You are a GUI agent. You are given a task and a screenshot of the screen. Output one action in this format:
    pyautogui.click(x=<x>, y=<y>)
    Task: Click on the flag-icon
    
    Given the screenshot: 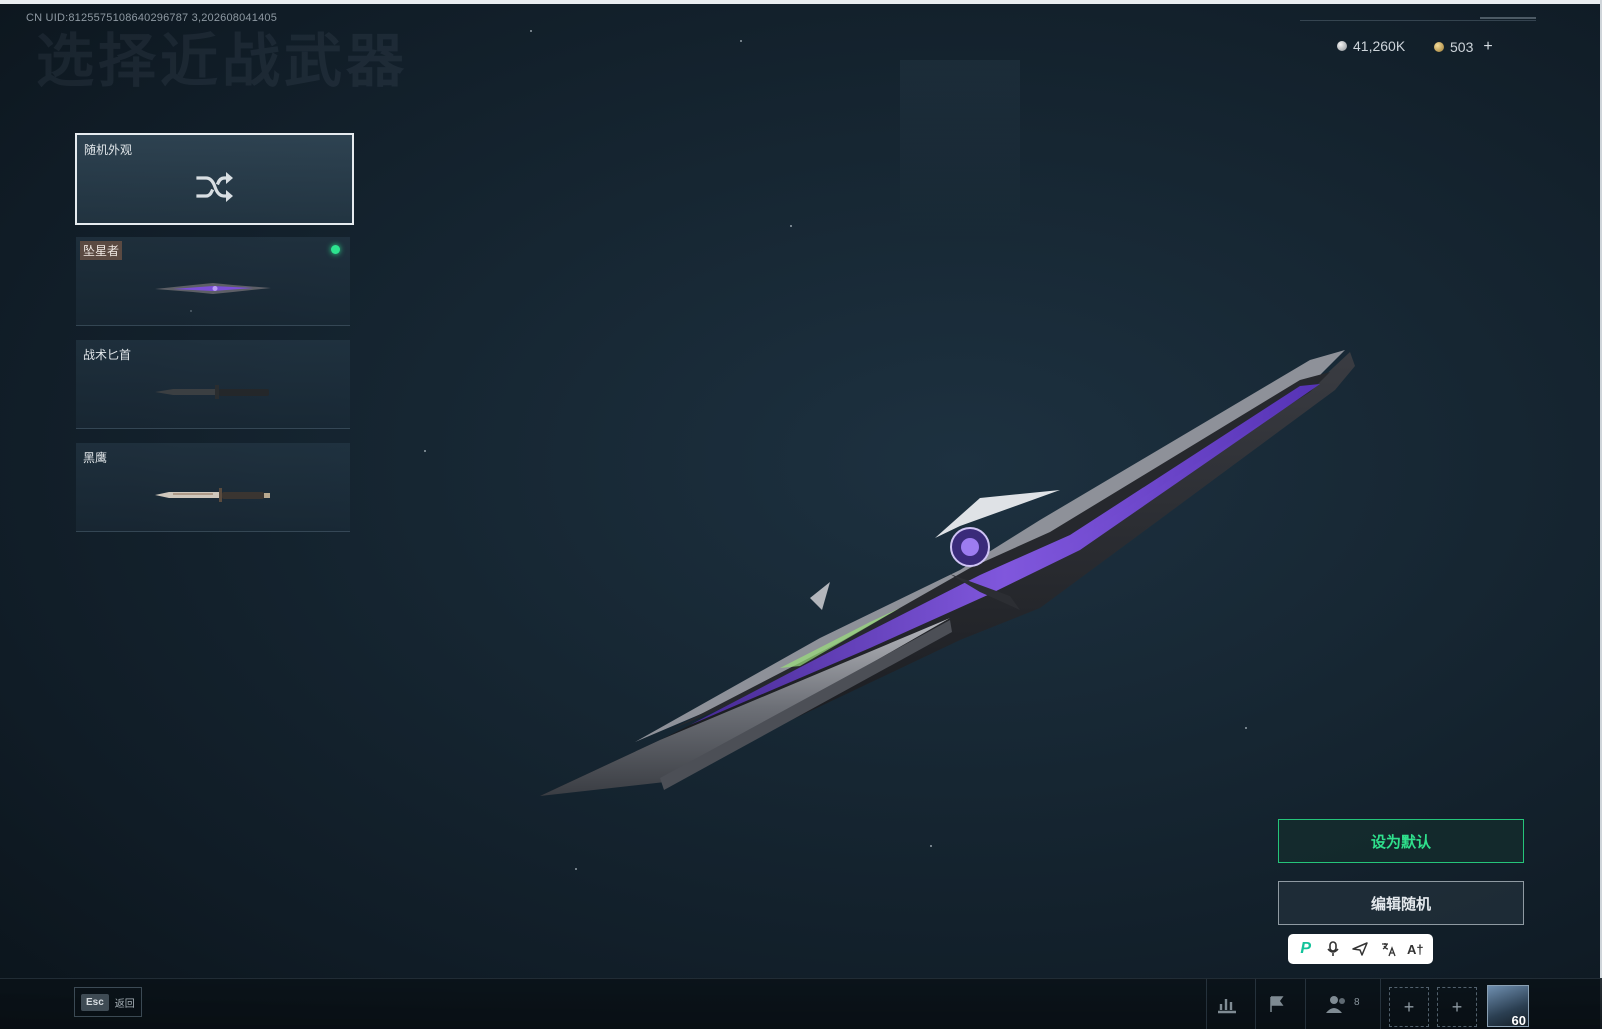 What is the action you would take?
    pyautogui.click(x=1277, y=1004)
    